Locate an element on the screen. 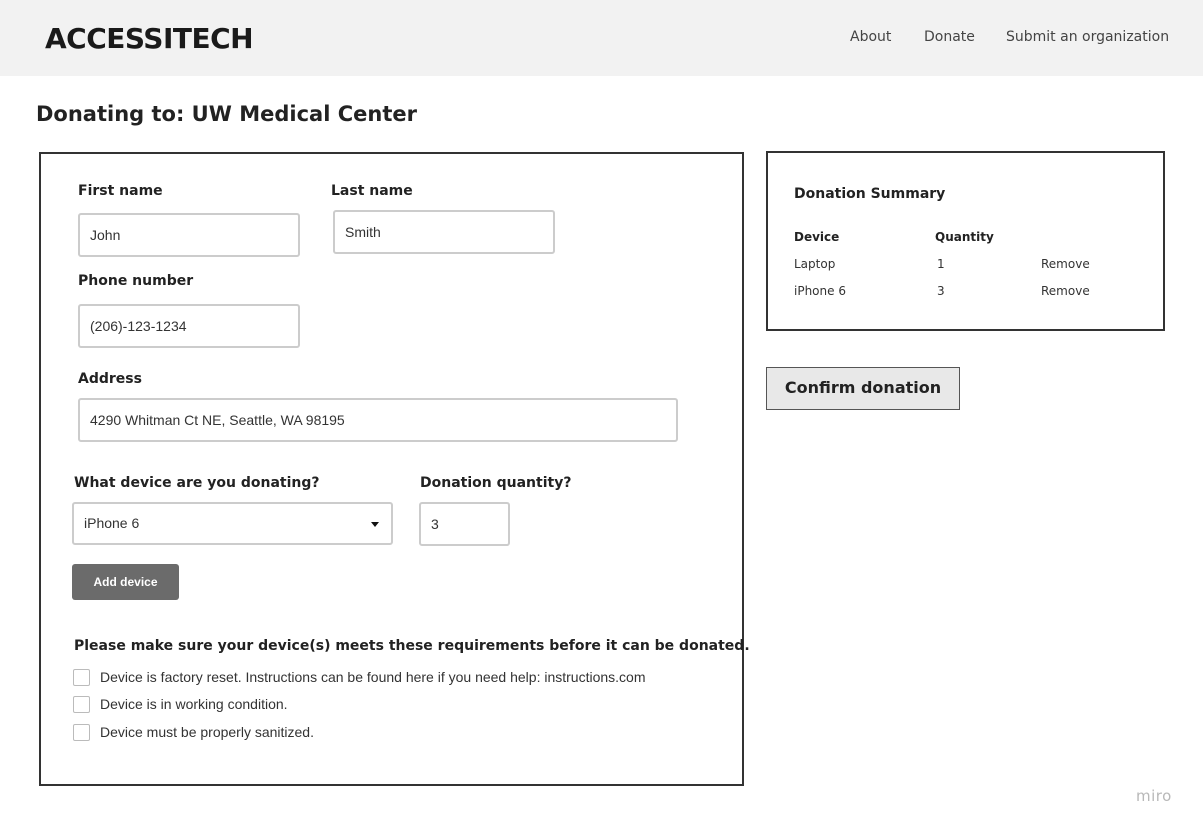 The height and width of the screenshot is (831, 1203). nav-link-donate: Donate is located at coordinates (949, 37).